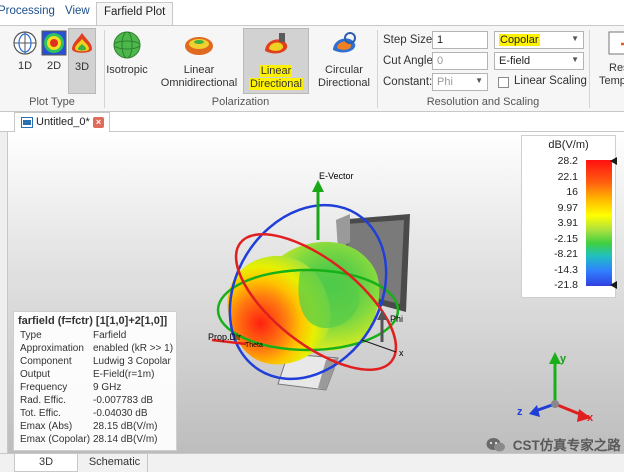  What do you see at coordinates (409, 40) in the screenshot?
I see `step-size-label: Step Size:` at bounding box center [409, 40].